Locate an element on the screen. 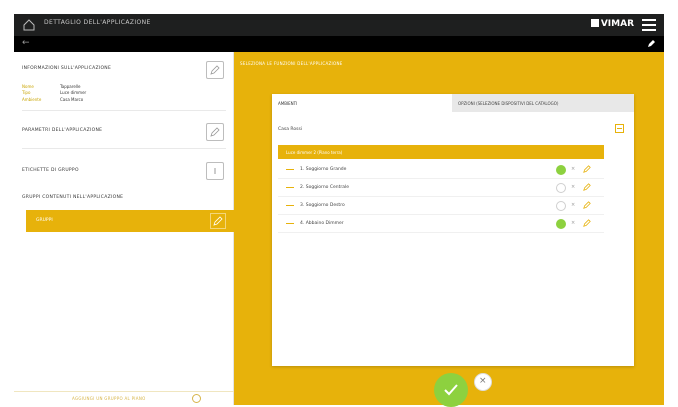  list-item: 3. Soggiorno Destro × is located at coordinates (441, 206).